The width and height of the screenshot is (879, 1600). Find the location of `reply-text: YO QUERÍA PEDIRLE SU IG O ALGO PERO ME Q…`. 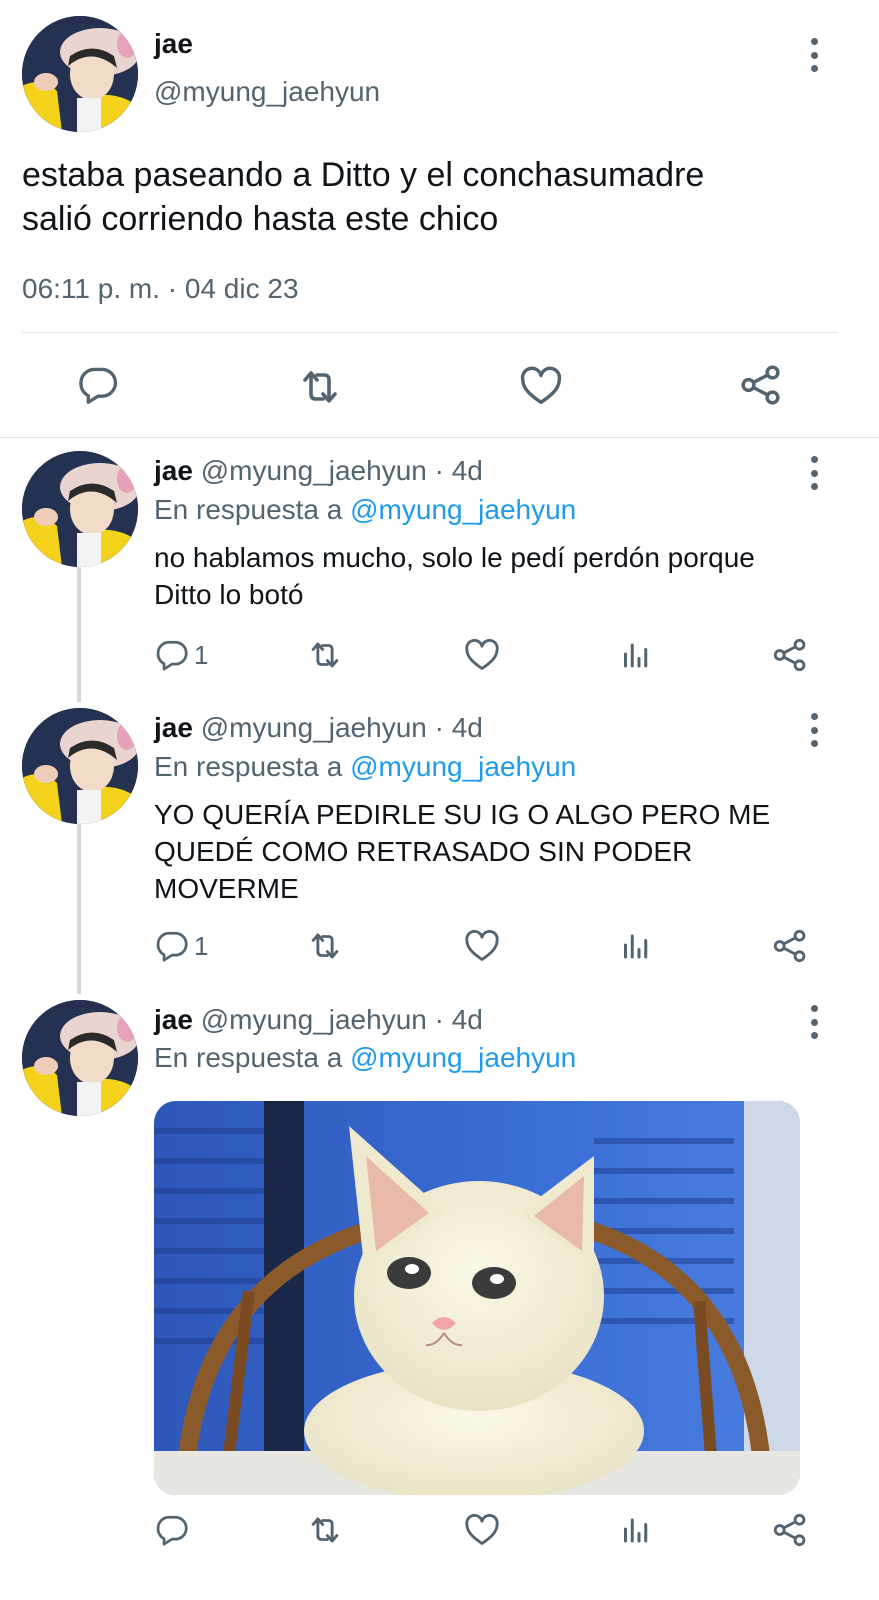

reply-text: YO QUERÍA PEDIRLE SU IG O ALGO PERO ME Q… is located at coordinates (462, 851).